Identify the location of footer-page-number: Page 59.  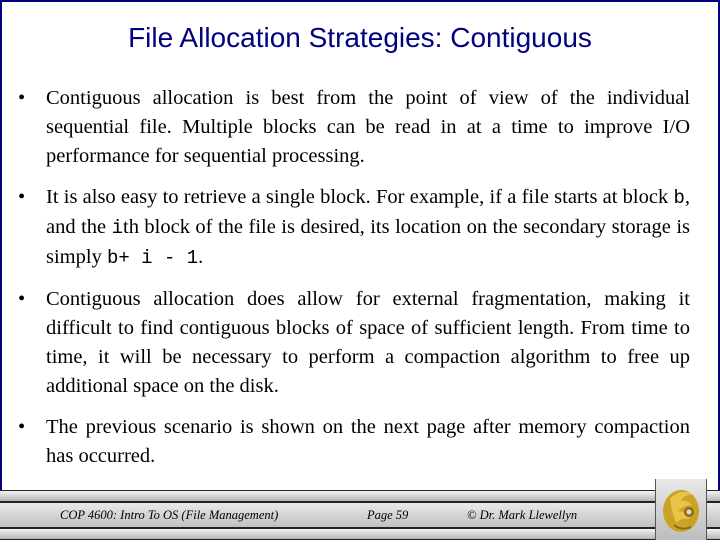
(388, 515).